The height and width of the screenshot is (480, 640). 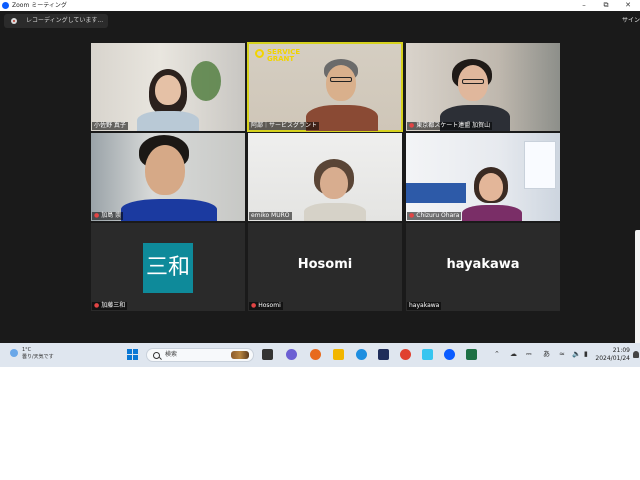 What do you see at coordinates (637, 291) in the screenshot?
I see `side-panel-handle` at bounding box center [637, 291].